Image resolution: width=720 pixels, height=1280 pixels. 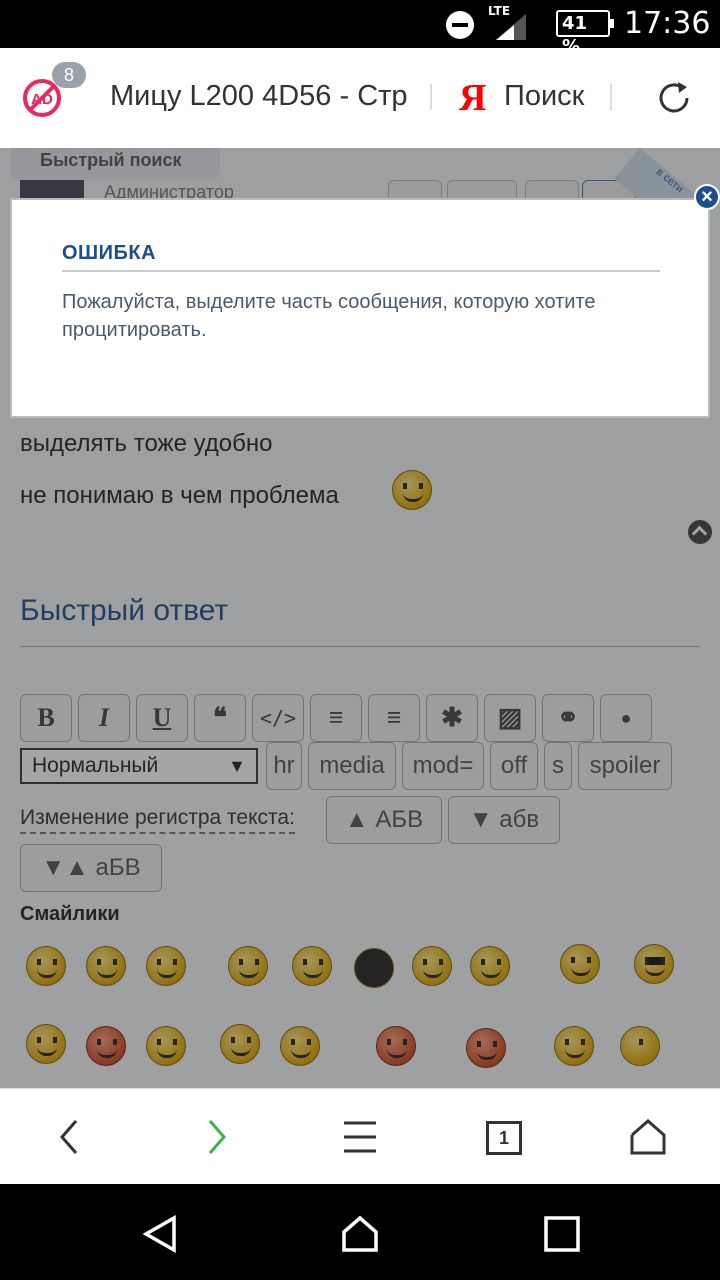 What do you see at coordinates (70, 1137) in the screenshot?
I see `back-icon` at bounding box center [70, 1137].